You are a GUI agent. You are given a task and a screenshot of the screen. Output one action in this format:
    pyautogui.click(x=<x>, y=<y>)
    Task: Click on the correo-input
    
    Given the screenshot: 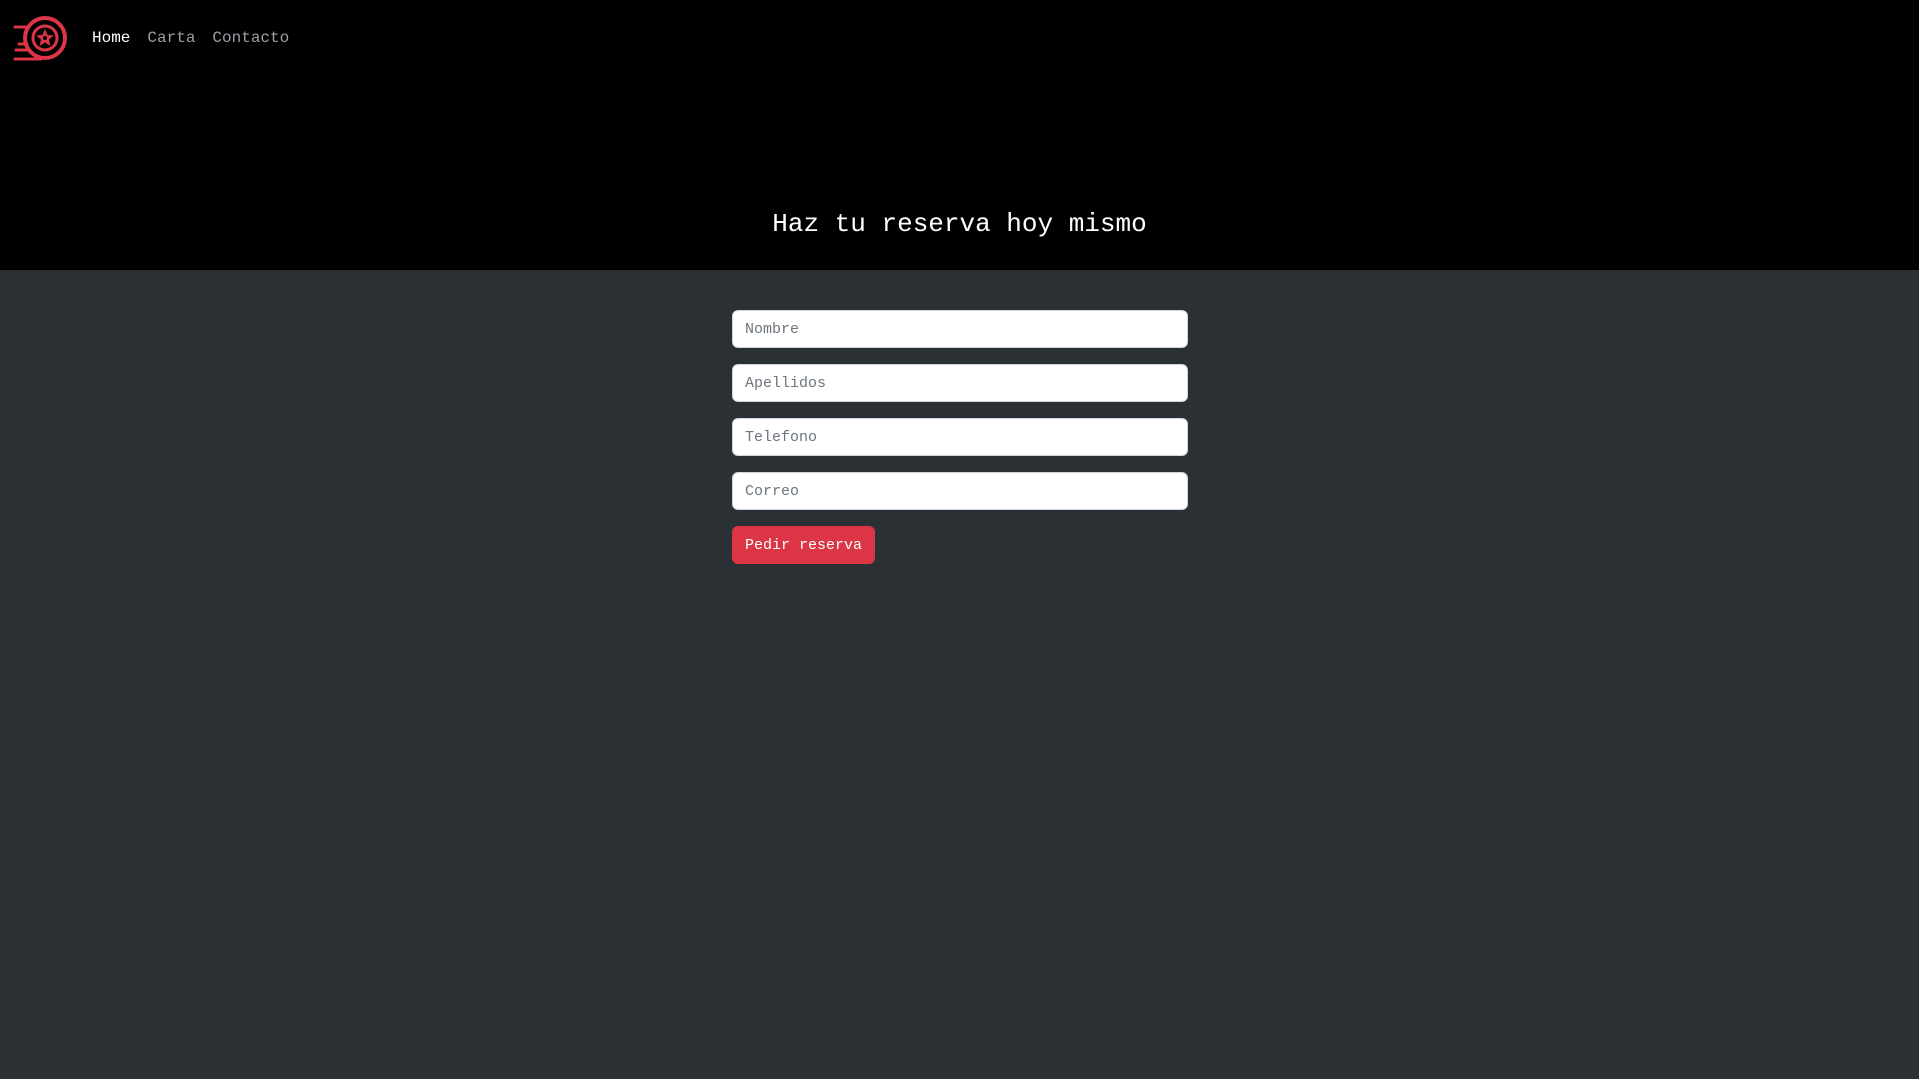 What is the action you would take?
    pyautogui.click(x=960, y=491)
    